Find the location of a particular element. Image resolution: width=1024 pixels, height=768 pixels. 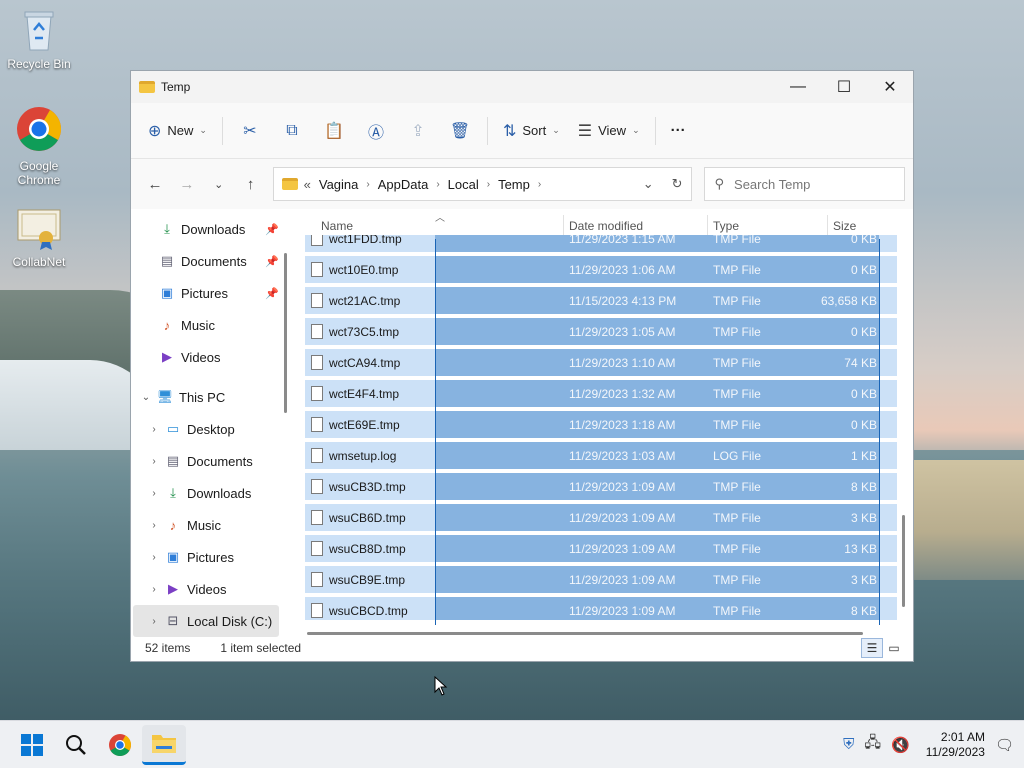

speaker-muted-icon: 🔇 is located at coordinates (900, 745).